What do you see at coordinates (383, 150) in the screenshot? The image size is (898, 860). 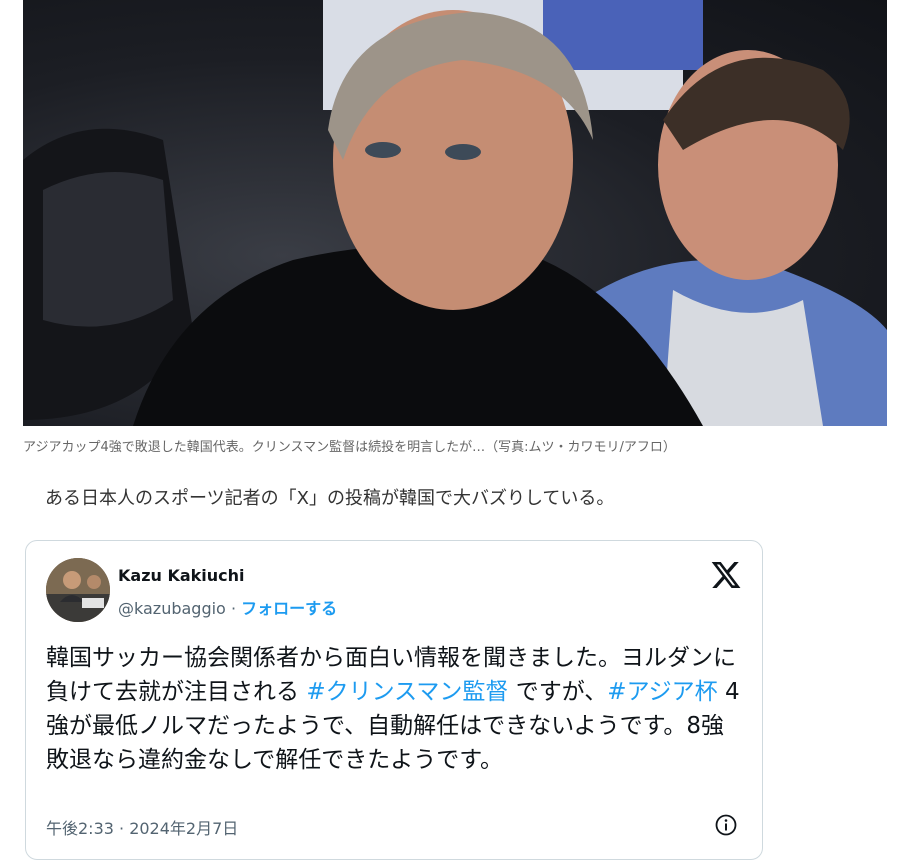 I see `photo-main-eye-left` at bounding box center [383, 150].